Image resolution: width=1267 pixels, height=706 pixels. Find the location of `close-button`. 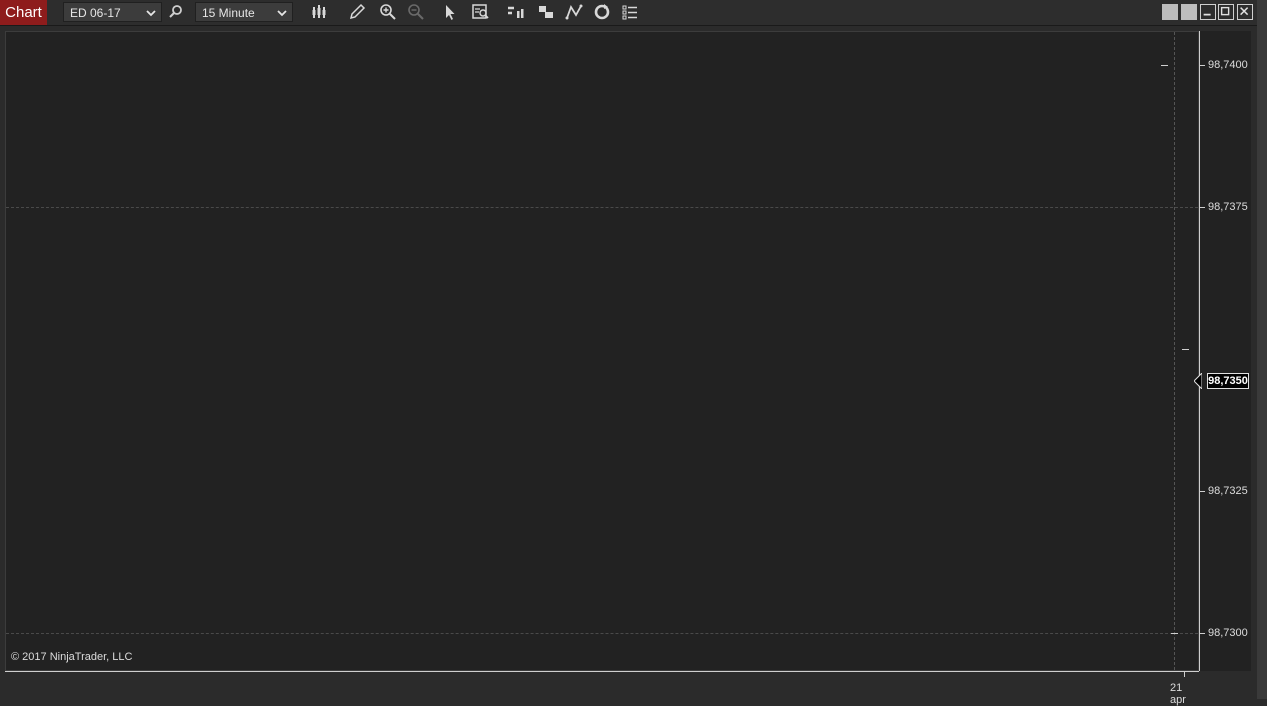

close-button is located at coordinates (1245, 12).